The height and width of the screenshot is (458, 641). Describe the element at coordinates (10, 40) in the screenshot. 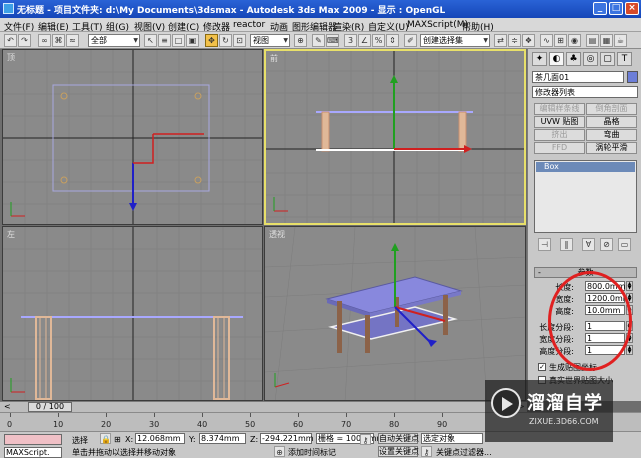

I see `undo-icon: ↶` at that location.